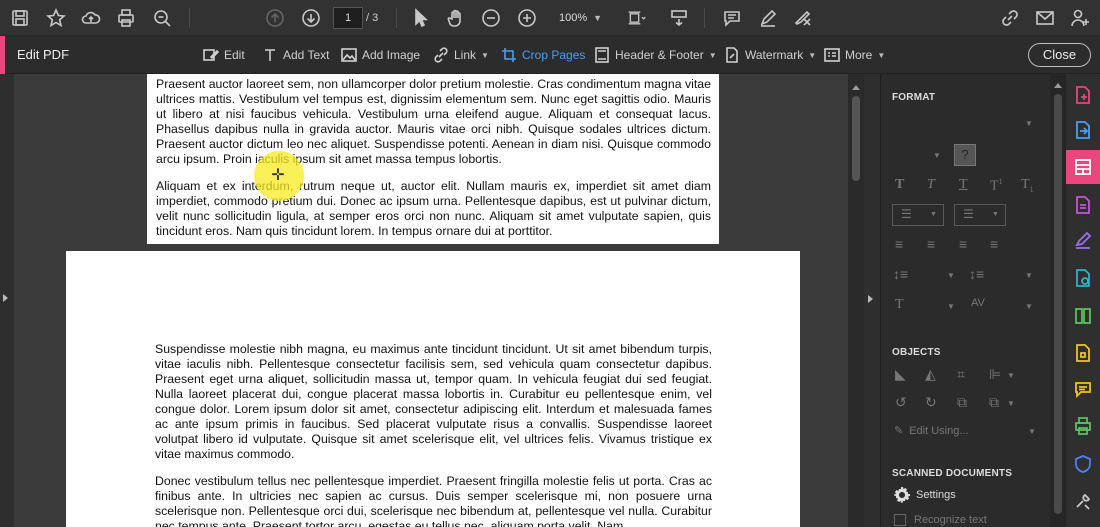 The width and height of the screenshot is (1100, 527). Describe the element at coordinates (306, 55) in the screenshot. I see `add-text-label: Add Text` at that location.